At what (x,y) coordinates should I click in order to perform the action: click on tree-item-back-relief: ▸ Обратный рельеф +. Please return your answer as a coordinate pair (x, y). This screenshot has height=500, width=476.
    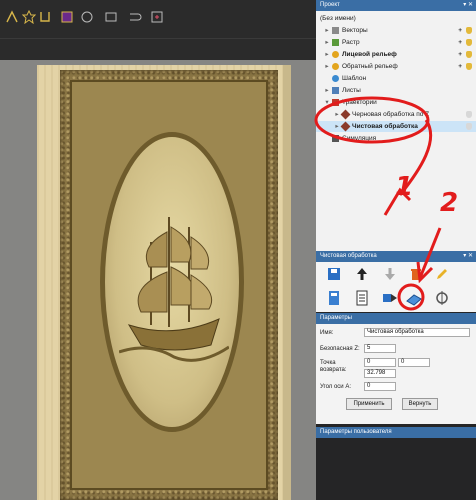
    Looking at the image, I should click on (396, 66).